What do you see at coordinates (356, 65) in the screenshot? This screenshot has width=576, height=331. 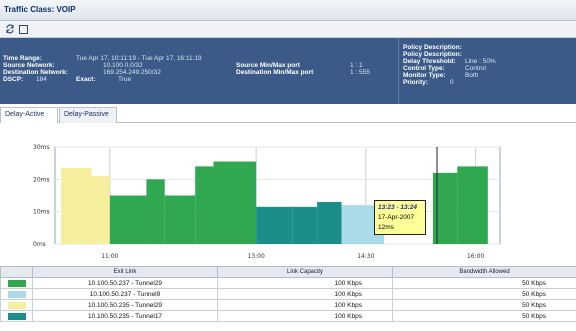 I see `source-port-value: 1` at bounding box center [356, 65].